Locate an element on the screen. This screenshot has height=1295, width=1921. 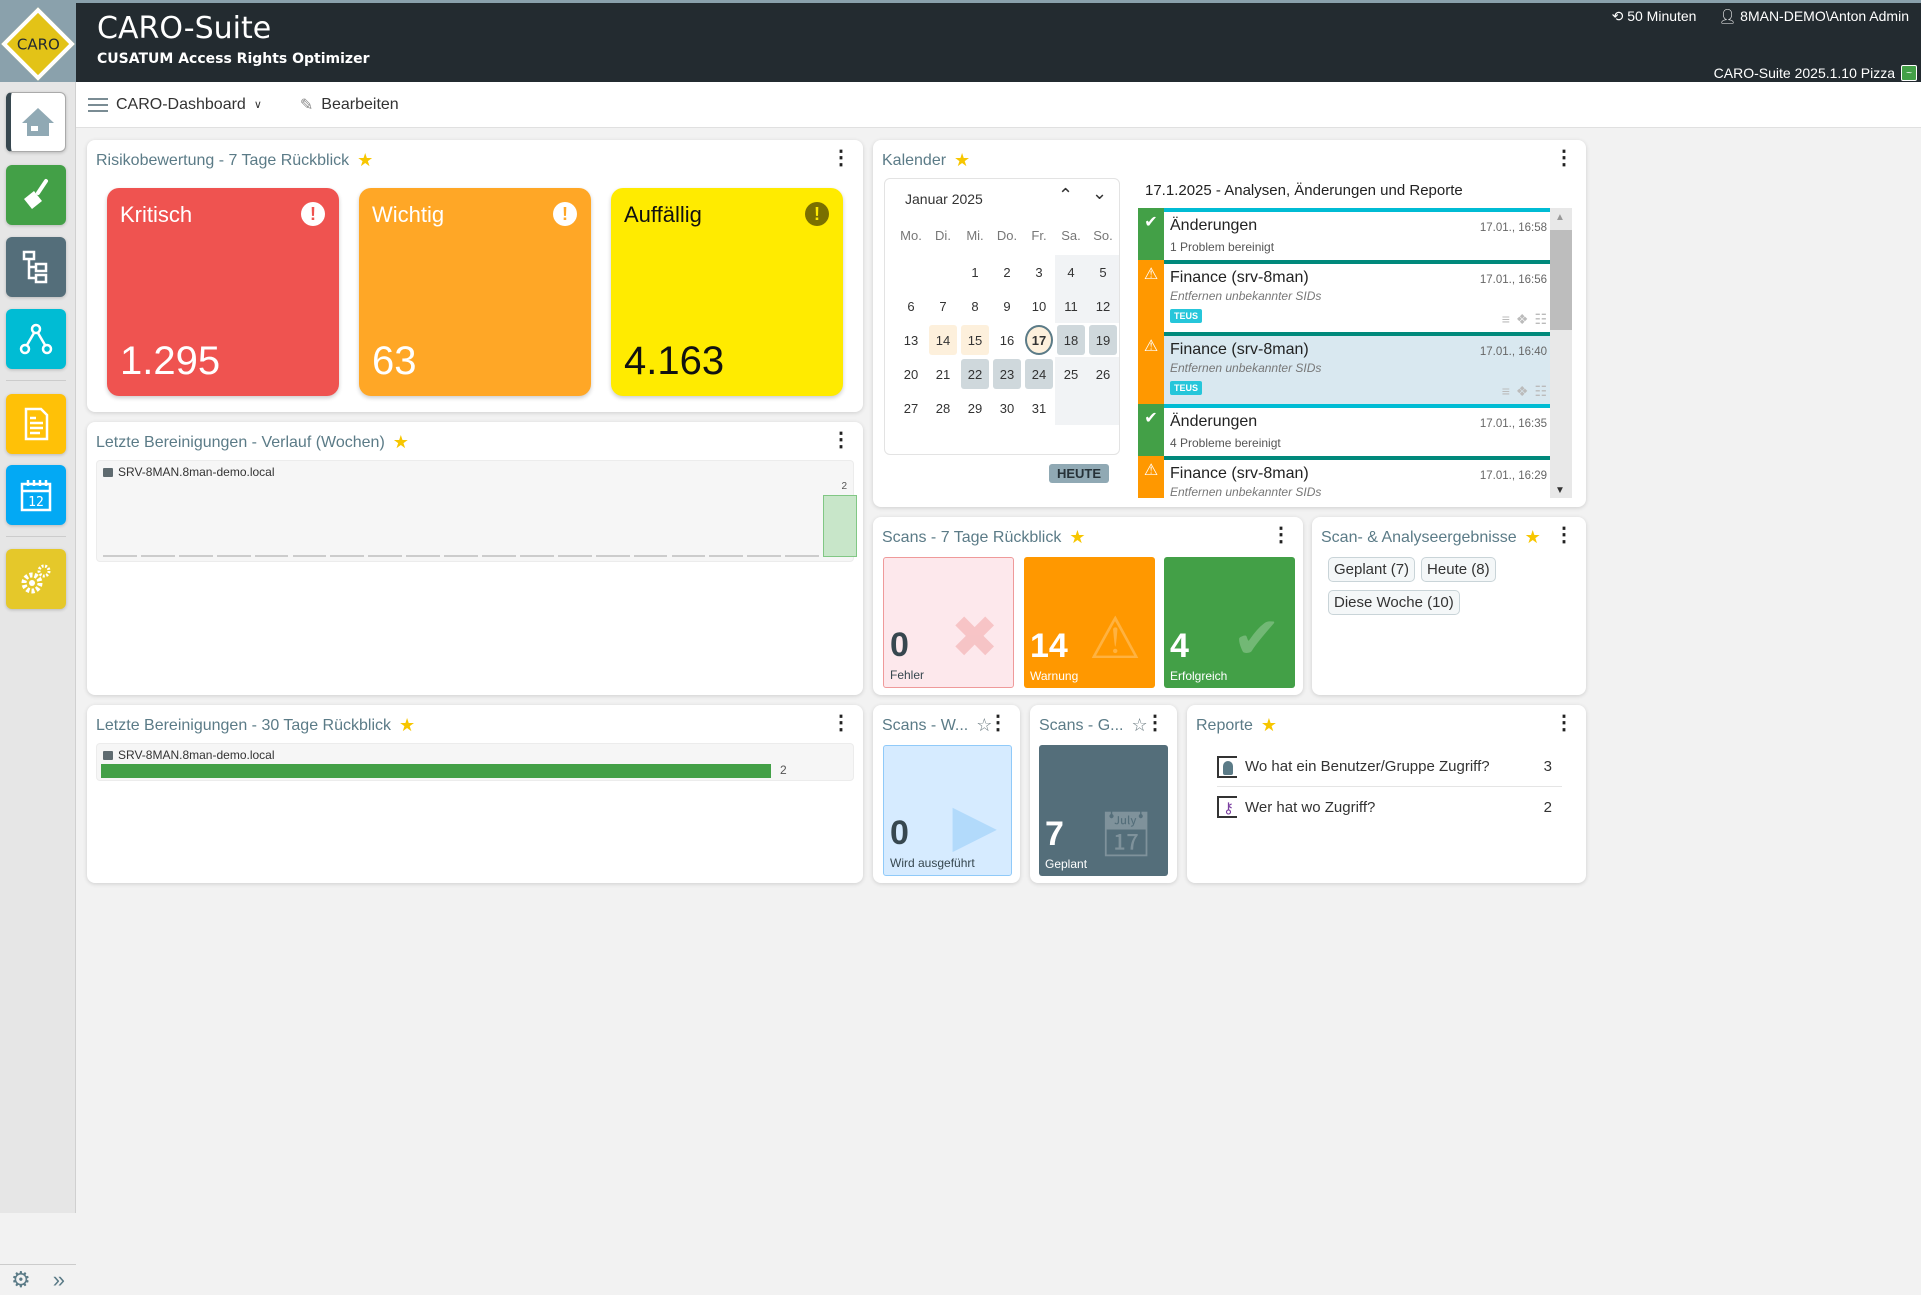
sidebar-item-tree is located at coordinates (36, 267).